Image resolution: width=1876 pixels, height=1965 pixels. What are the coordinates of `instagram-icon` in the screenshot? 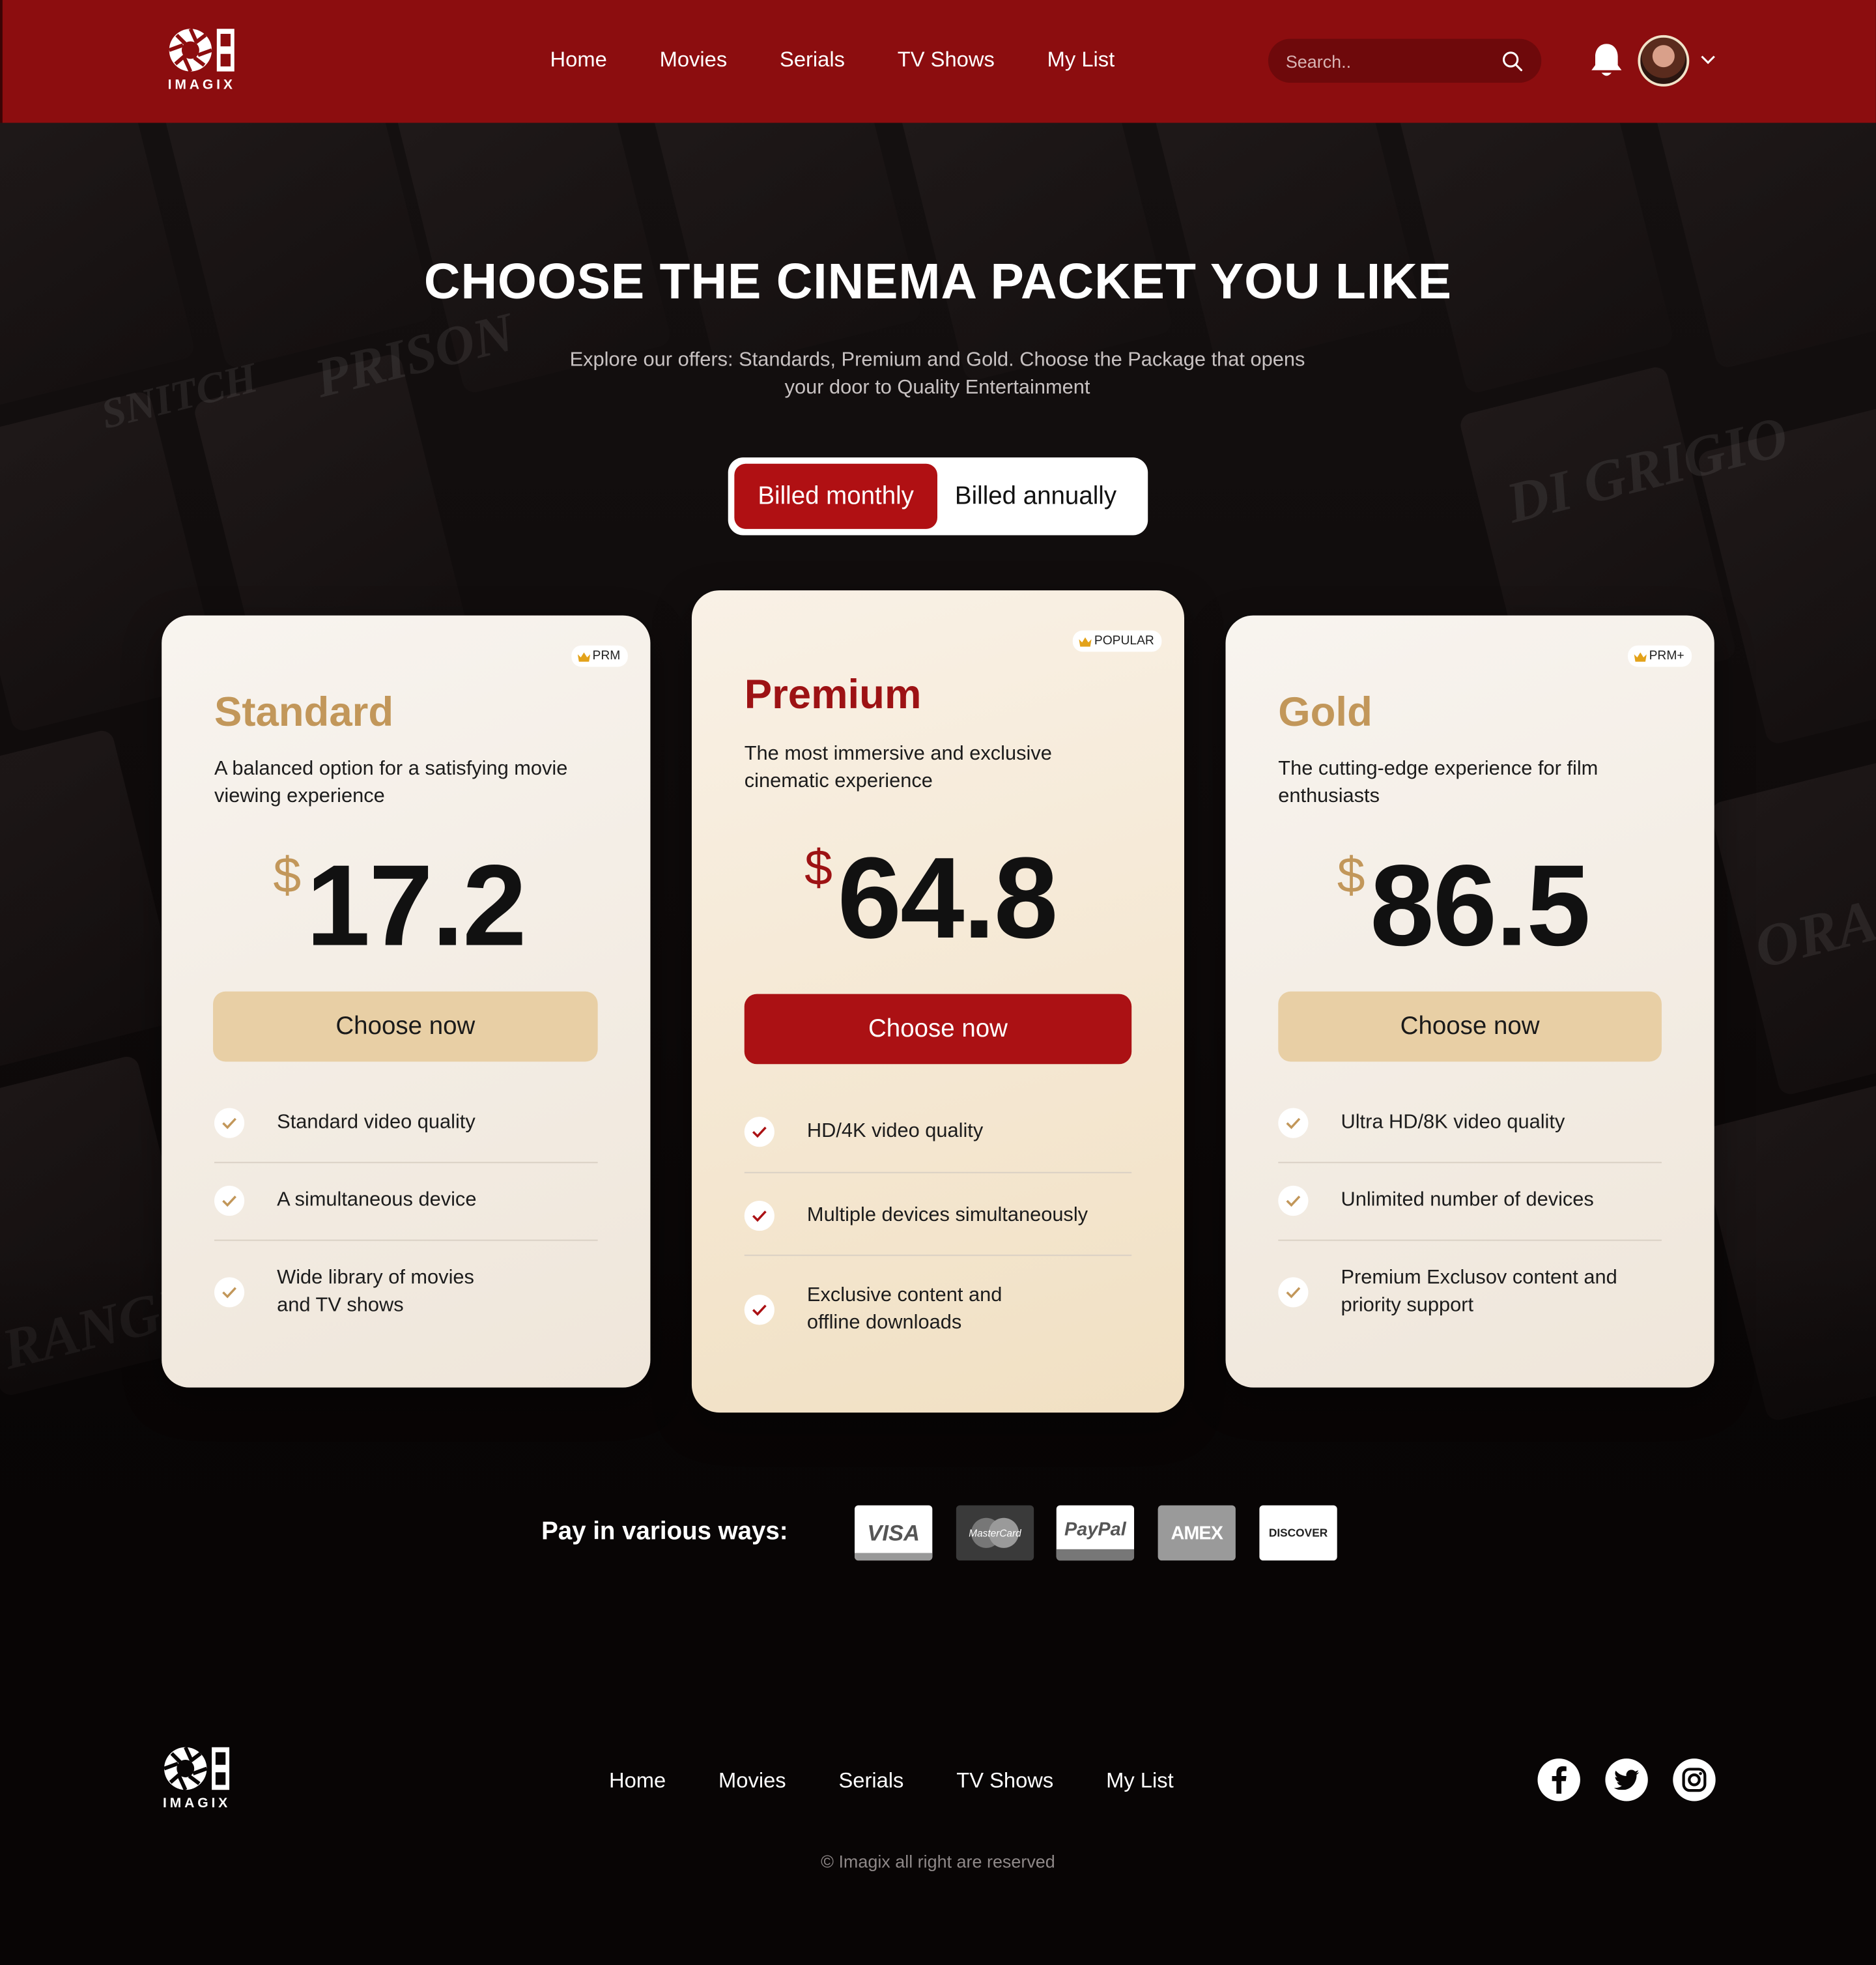 It's located at (1695, 1779).